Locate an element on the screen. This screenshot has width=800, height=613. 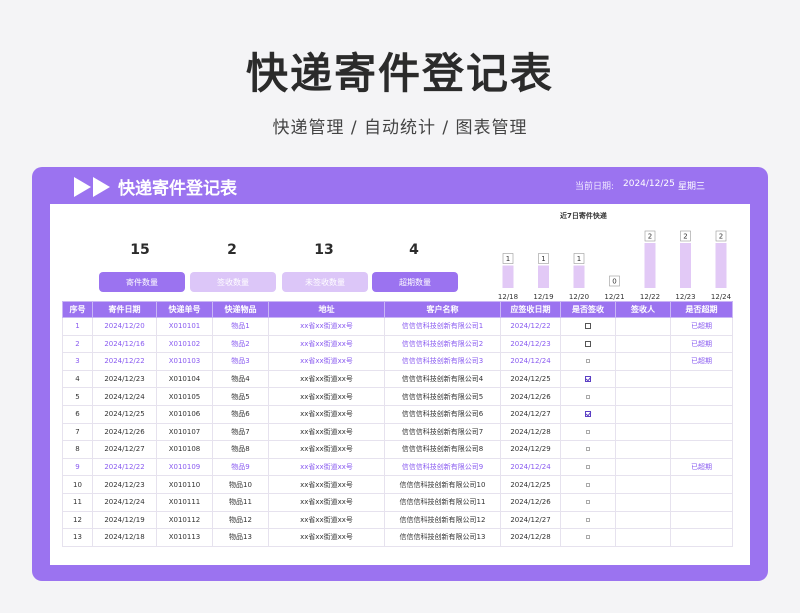
item-cell: 物品9 is located at coordinates (240, 467).